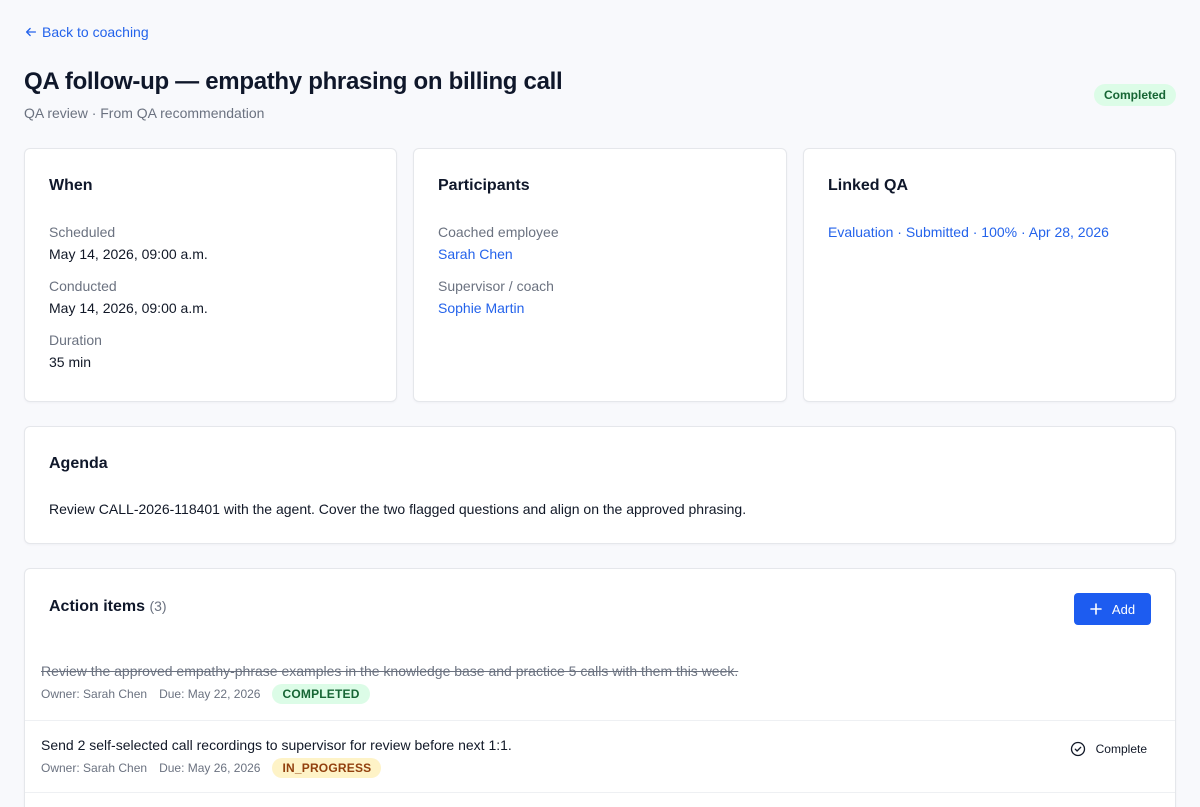 Image resolution: width=1200 pixels, height=807 pixels. What do you see at coordinates (600, 254) in the screenshot?
I see `coached-employee-link: Sarah Chen` at bounding box center [600, 254].